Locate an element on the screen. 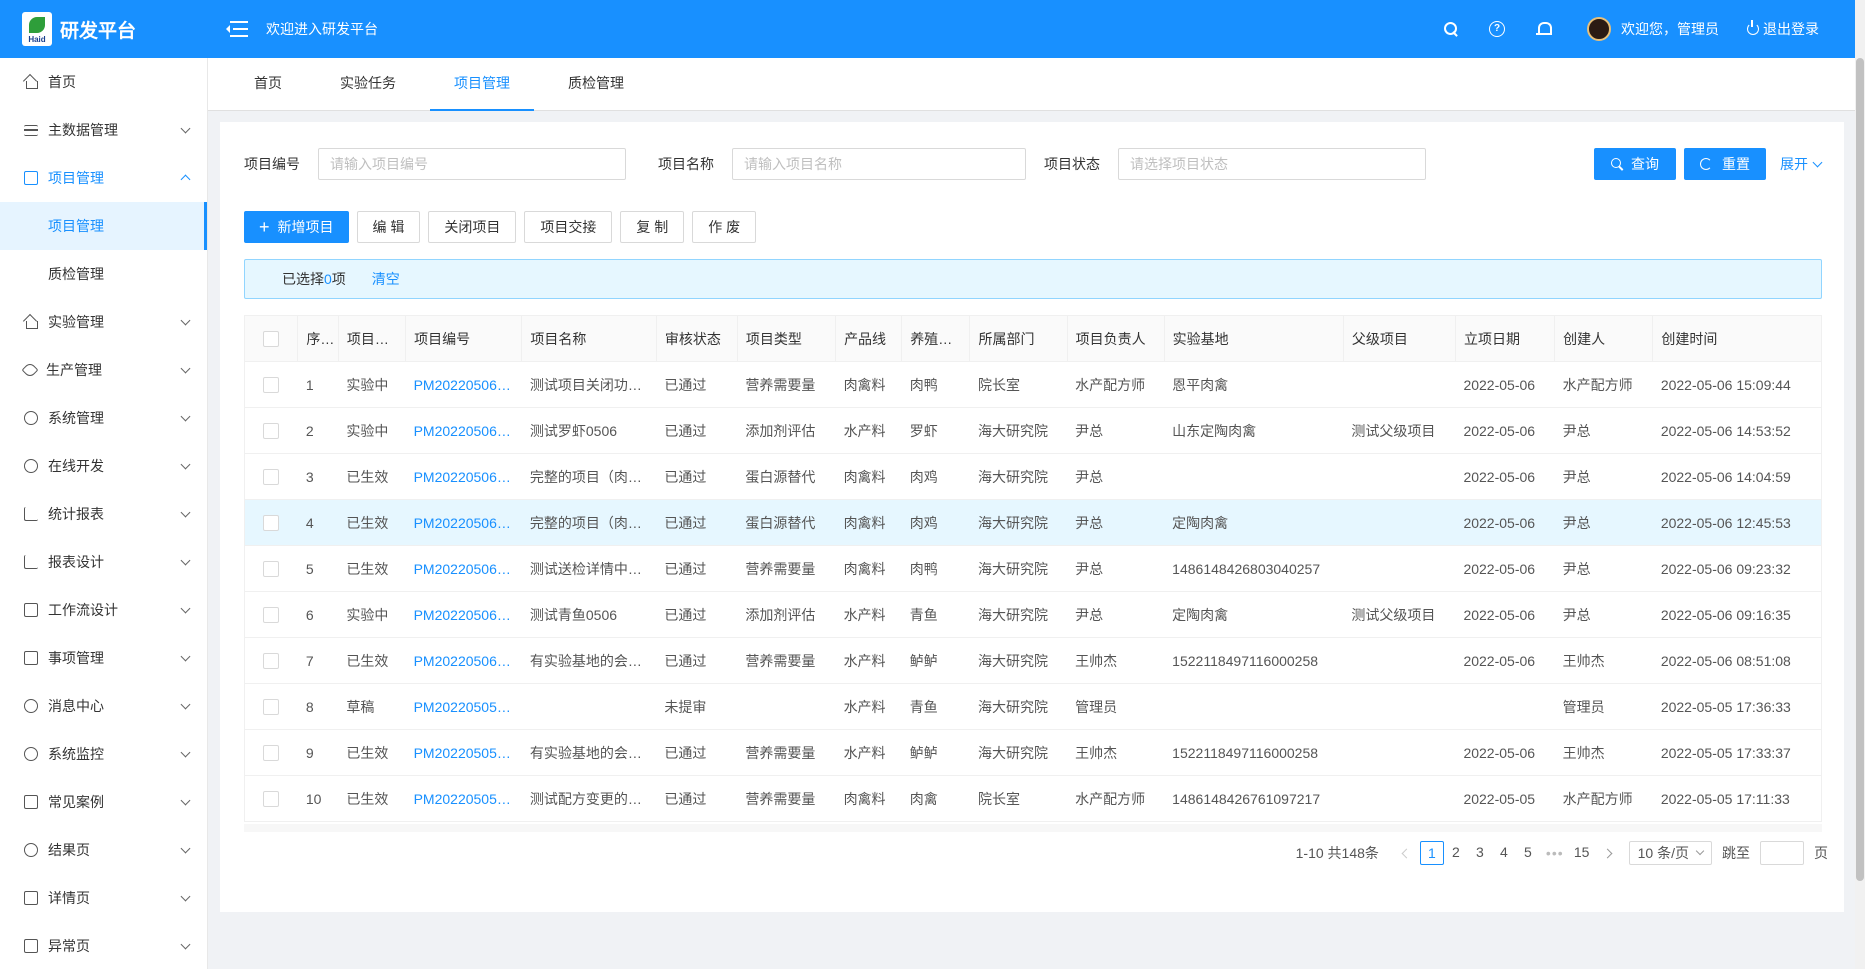 Image resolution: width=1865 pixels, height=969 pixels. page-2: 2 is located at coordinates (1456, 853).